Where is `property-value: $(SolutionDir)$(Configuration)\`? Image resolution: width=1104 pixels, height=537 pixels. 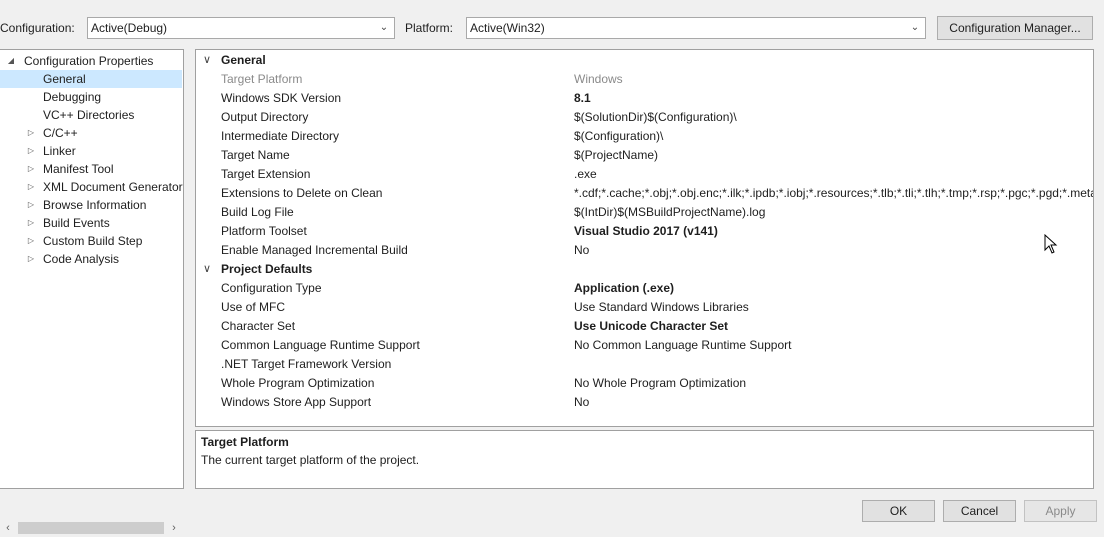 property-value: $(SolutionDir)$(Configuration)\ is located at coordinates (655, 117).